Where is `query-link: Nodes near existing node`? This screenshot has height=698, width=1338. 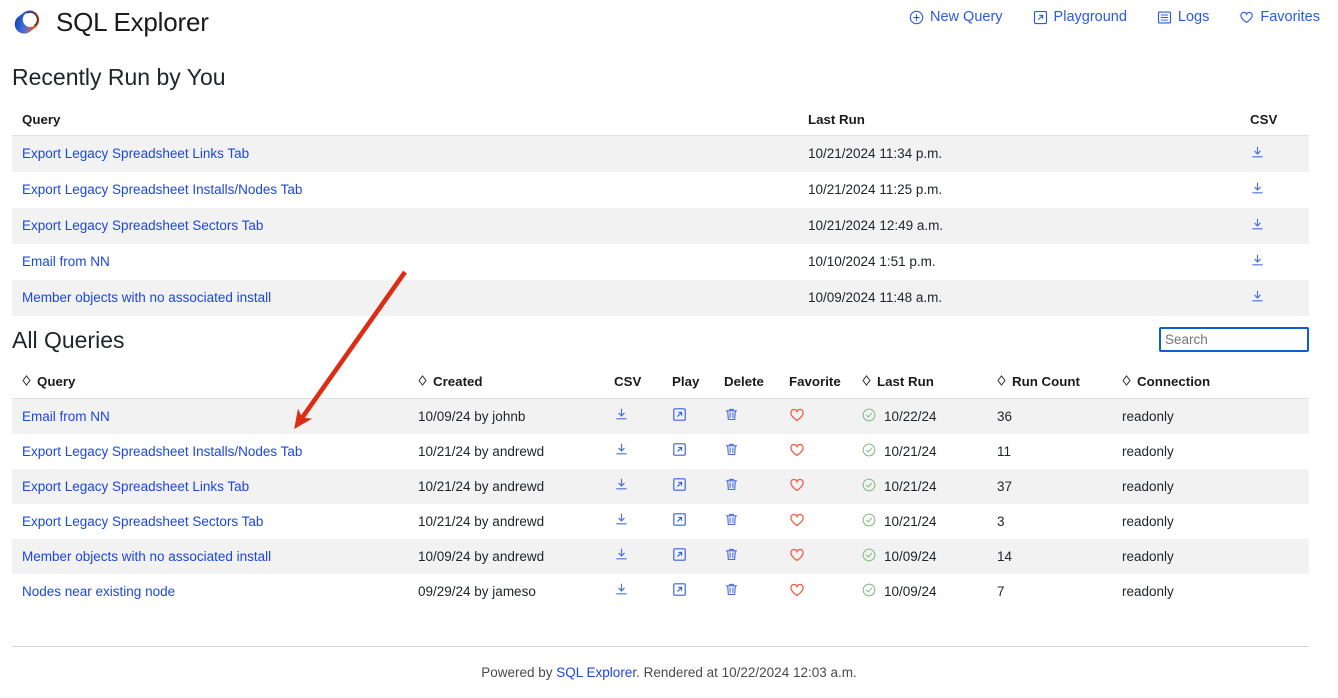
query-link: Nodes near existing node is located at coordinates (98, 591).